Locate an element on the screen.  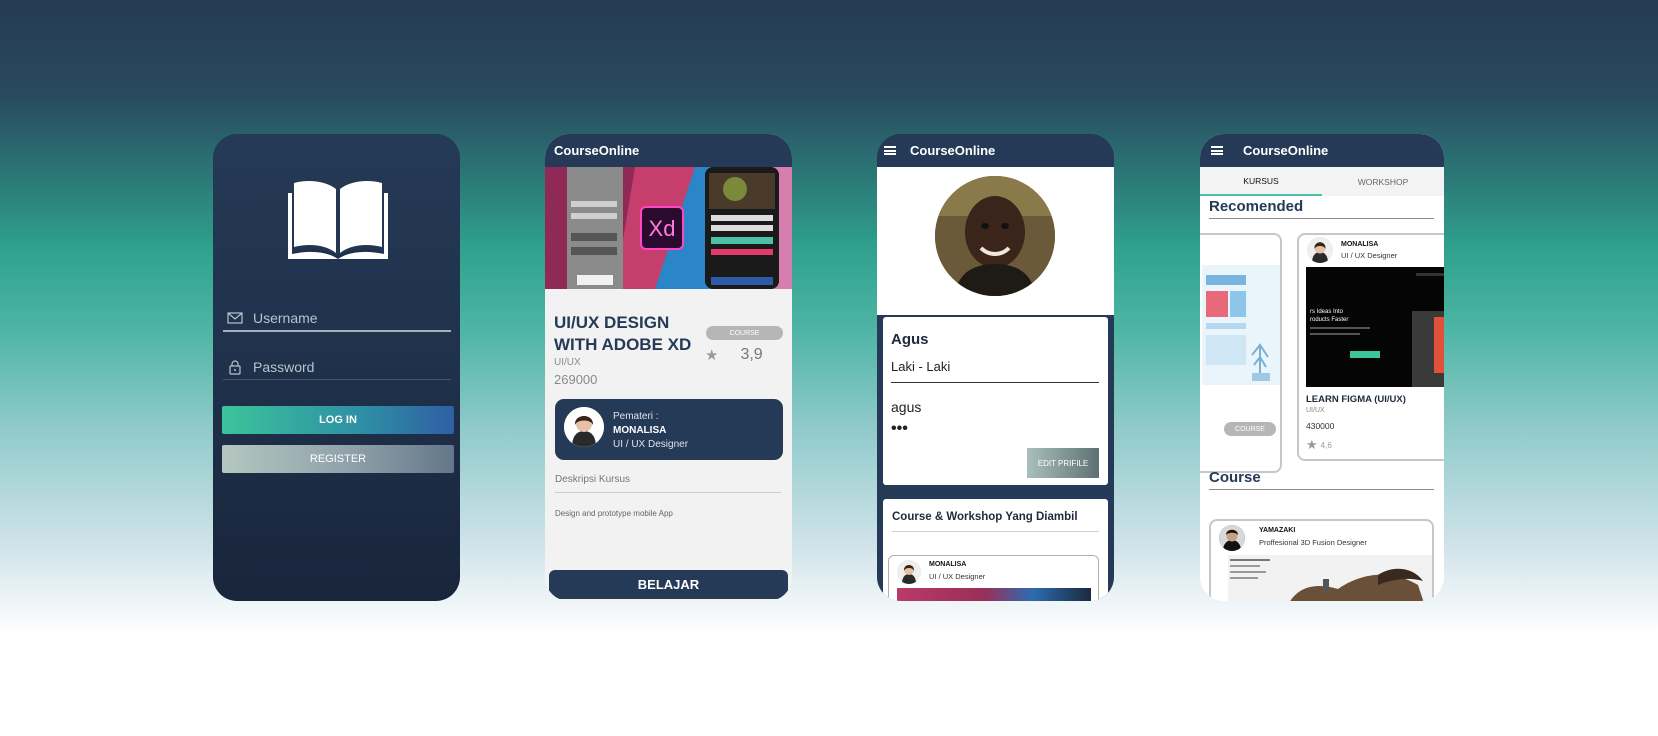
description-heading: Deskripsi Kursus is located at coordinates (668, 483).